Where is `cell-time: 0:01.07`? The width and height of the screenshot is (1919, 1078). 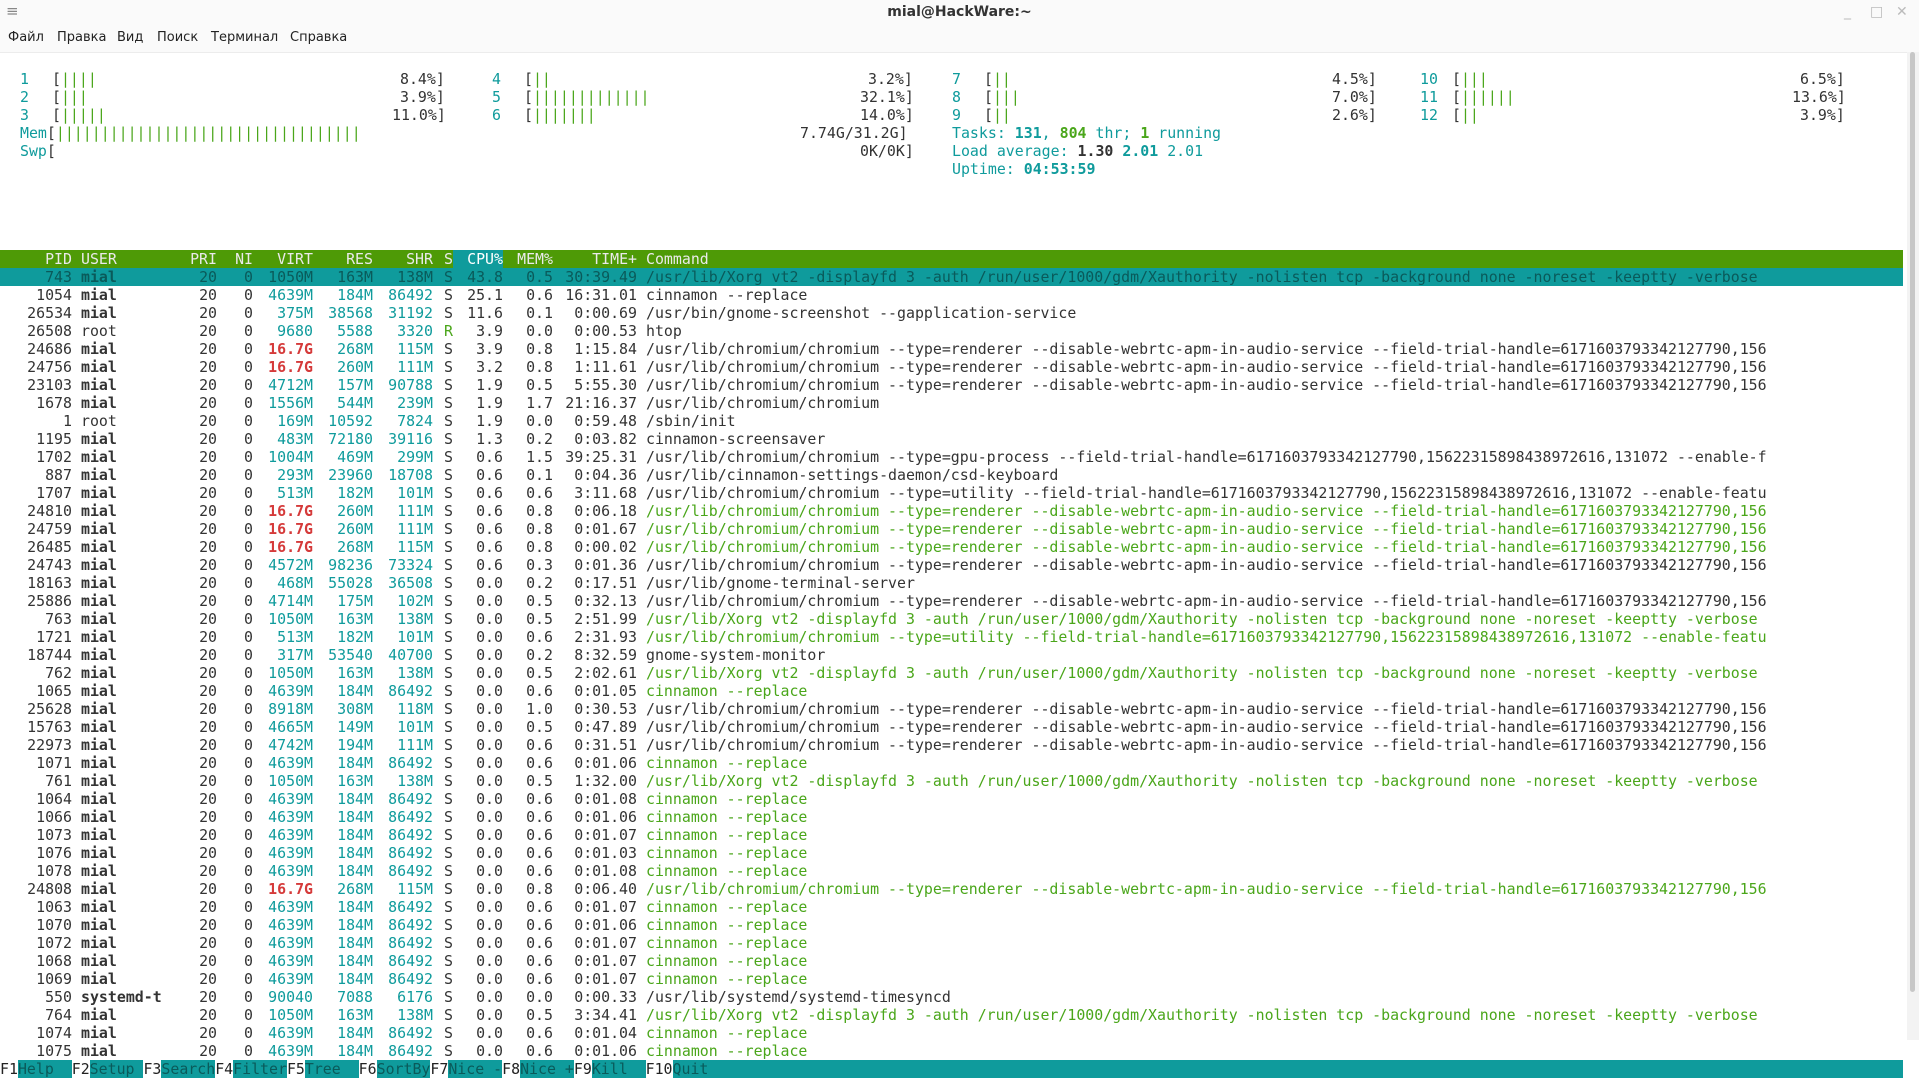
cell-time: 0:01.07 is located at coordinates (605, 907).